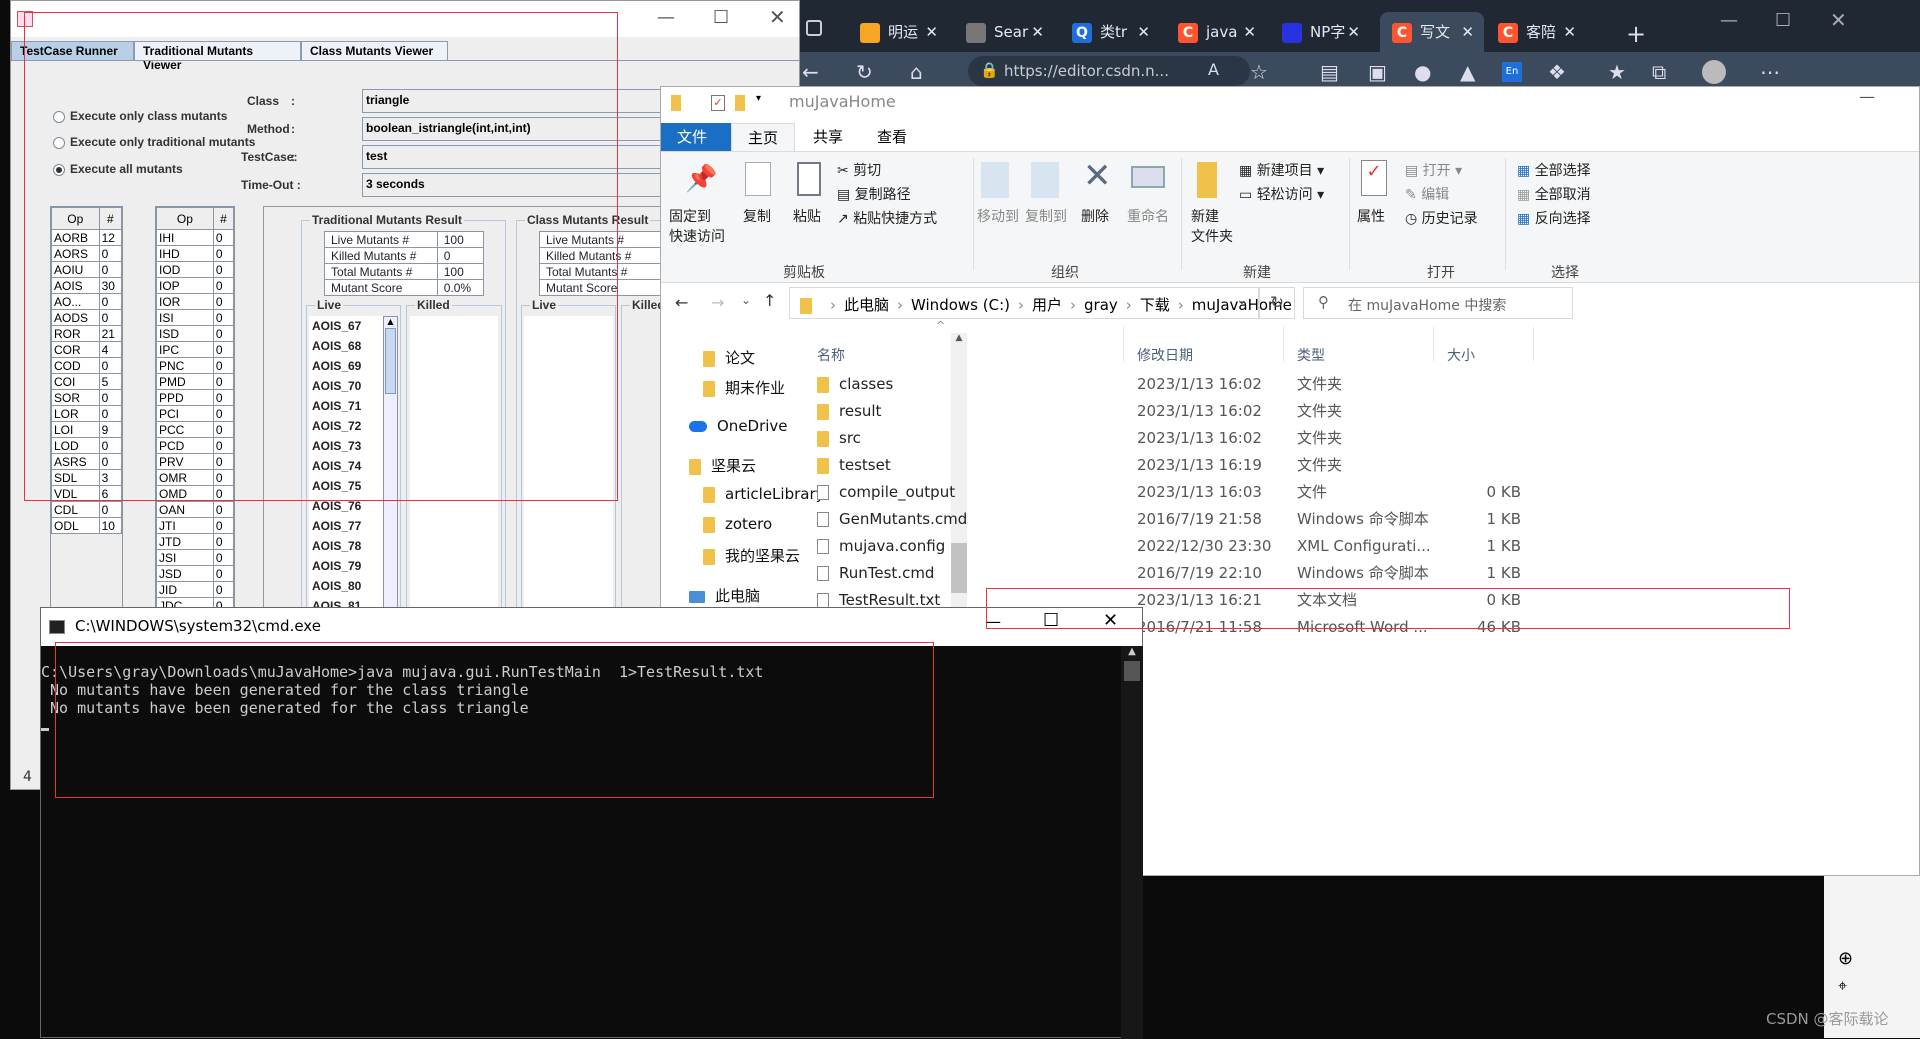 The image size is (1920, 1039). What do you see at coordinates (1422, 72) in the screenshot?
I see `evernote-icon: ●` at bounding box center [1422, 72].